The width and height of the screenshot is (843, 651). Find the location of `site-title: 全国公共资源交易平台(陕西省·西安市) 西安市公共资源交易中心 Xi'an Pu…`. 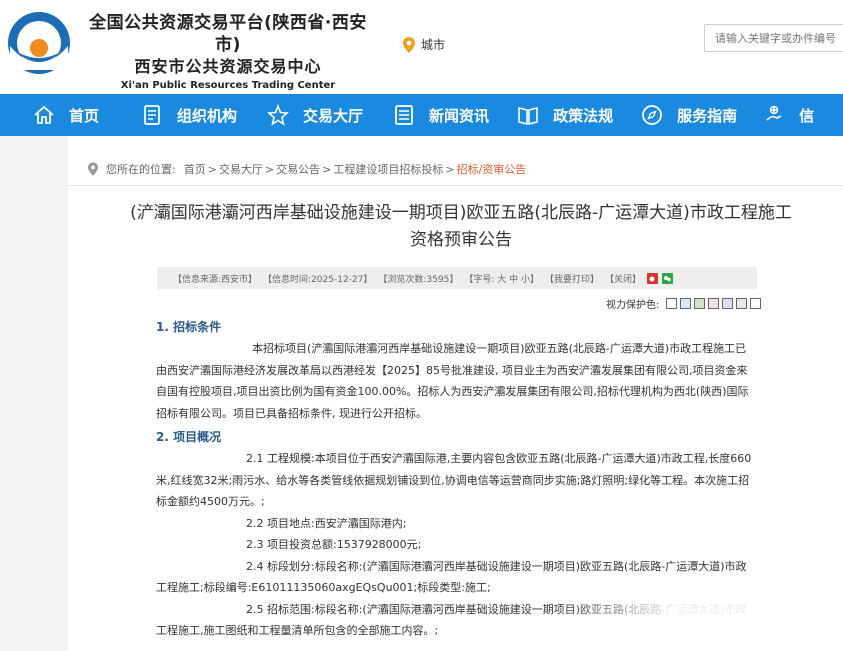

site-title: 全国公共资源交易平台(陕西省·西安市) 西安市公共资源交易中心 Xi'an Pu… is located at coordinates (228, 53).